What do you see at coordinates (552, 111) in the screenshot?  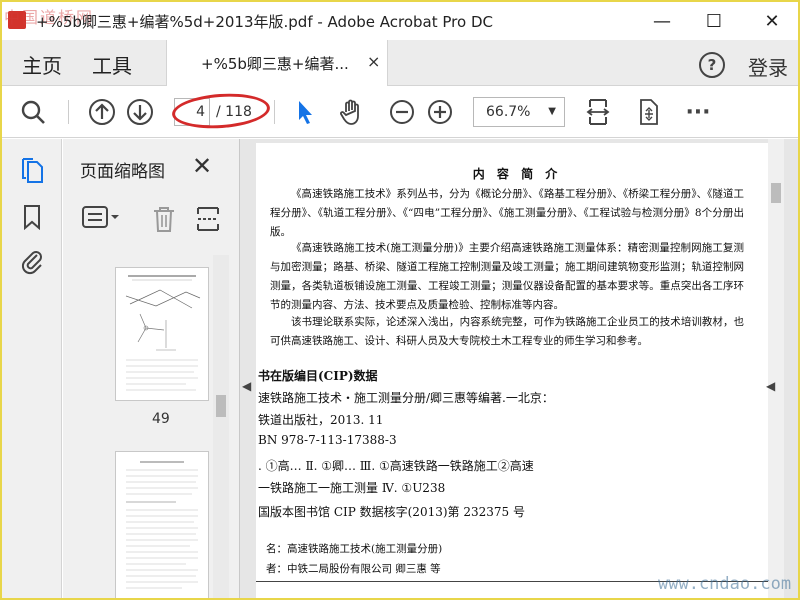 I see `chevron-down-icon: ▼` at bounding box center [552, 111].